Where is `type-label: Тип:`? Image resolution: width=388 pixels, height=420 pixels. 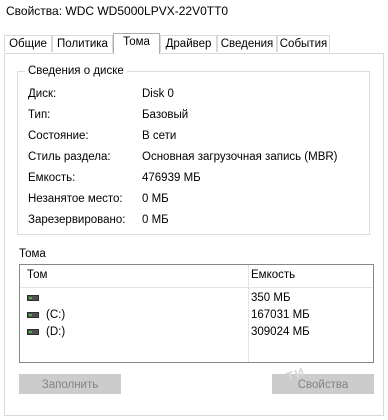
type-label: Тип: is located at coordinates (39, 115).